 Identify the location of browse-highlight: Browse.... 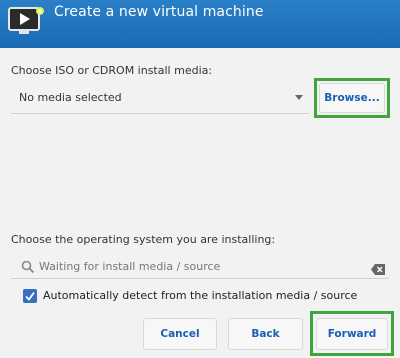
(352, 98).